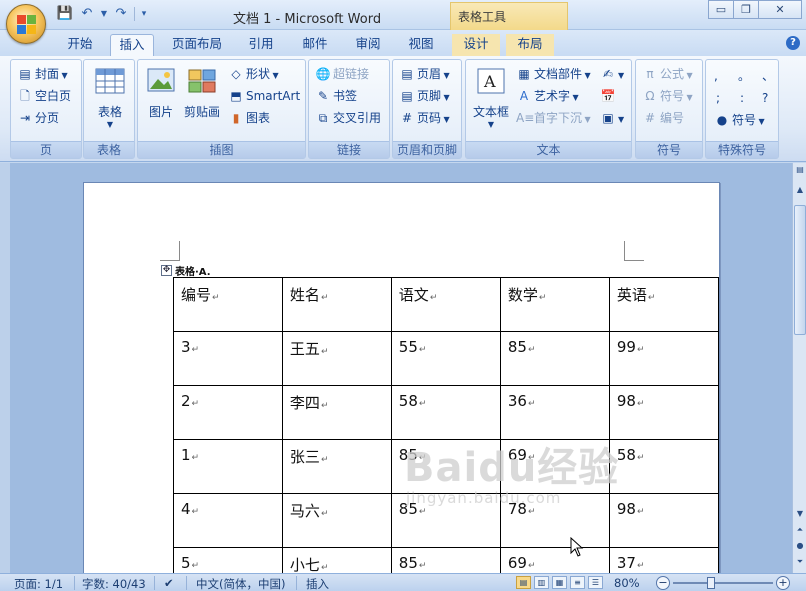 The image size is (806, 591). I want to click on equation-button: π 公式 ▼, so click(667, 74).